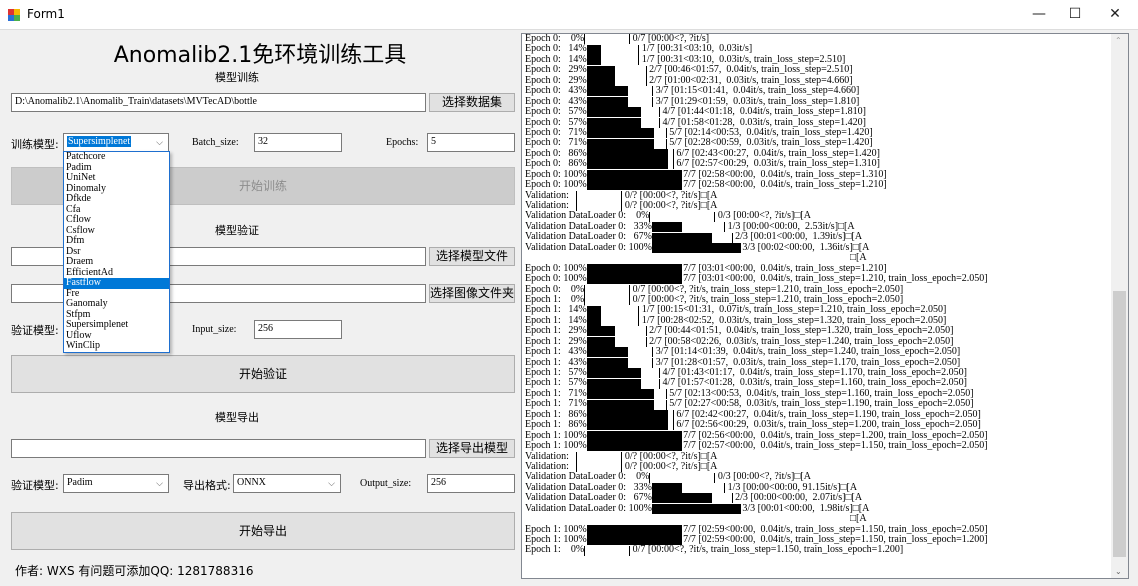  What do you see at coordinates (471, 142) in the screenshot?
I see `epochs-input: 5` at bounding box center [471, 142].